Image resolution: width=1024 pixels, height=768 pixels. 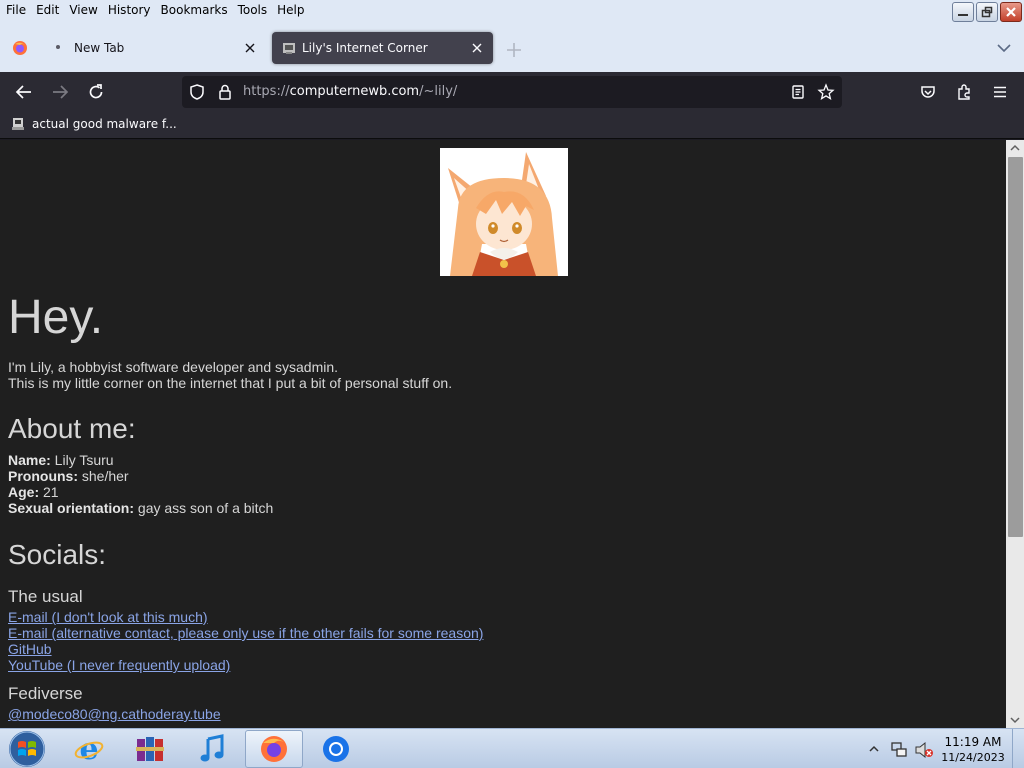 I want to click on music-note-icon, so click(x=212, y=748).